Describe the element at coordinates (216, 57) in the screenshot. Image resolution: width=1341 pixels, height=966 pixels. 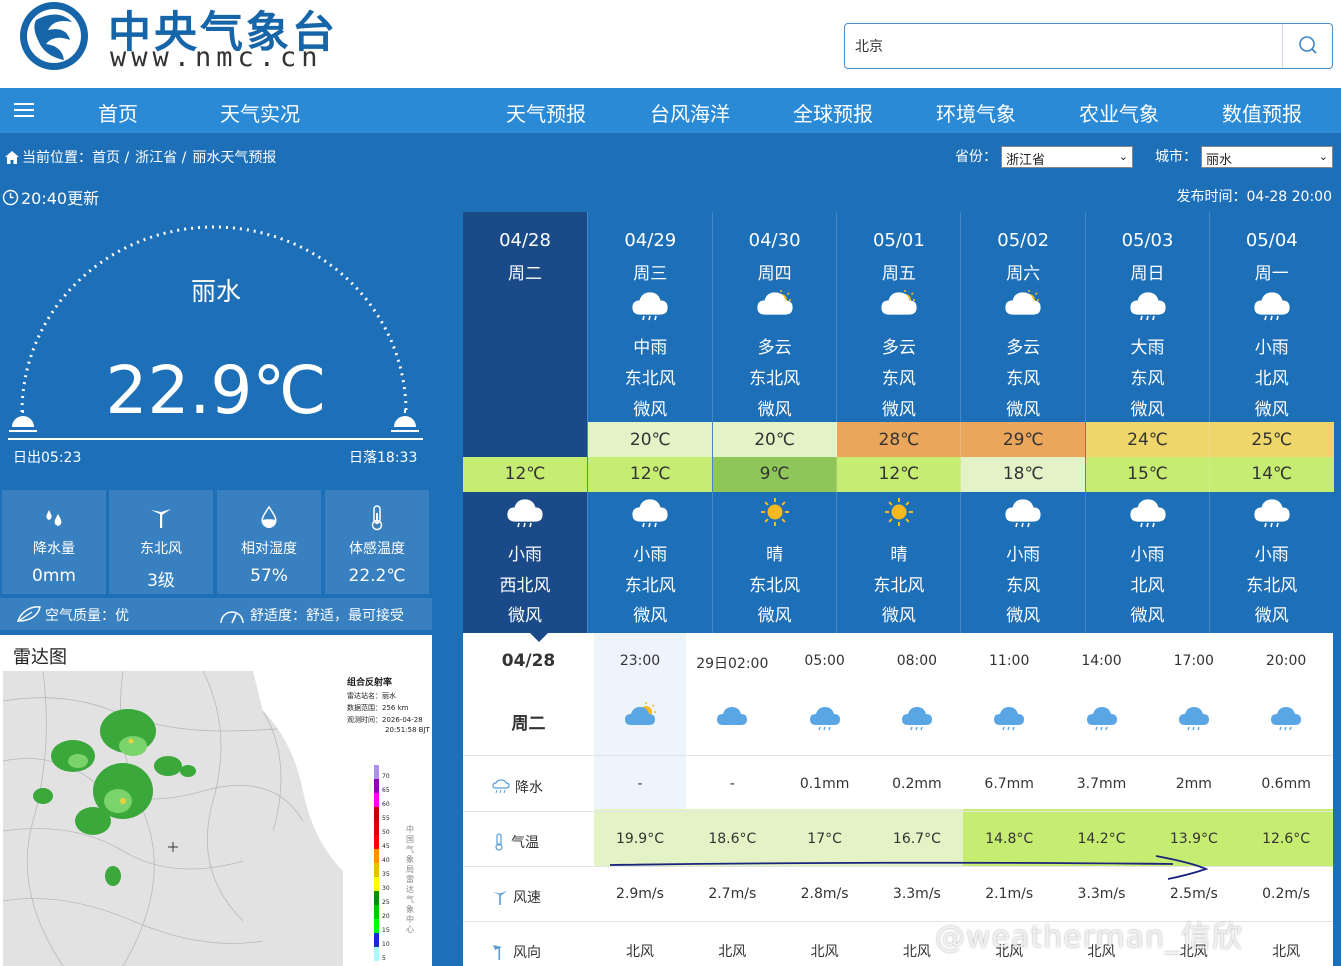
I see `logo-url: www.nmc.cn` at that location.